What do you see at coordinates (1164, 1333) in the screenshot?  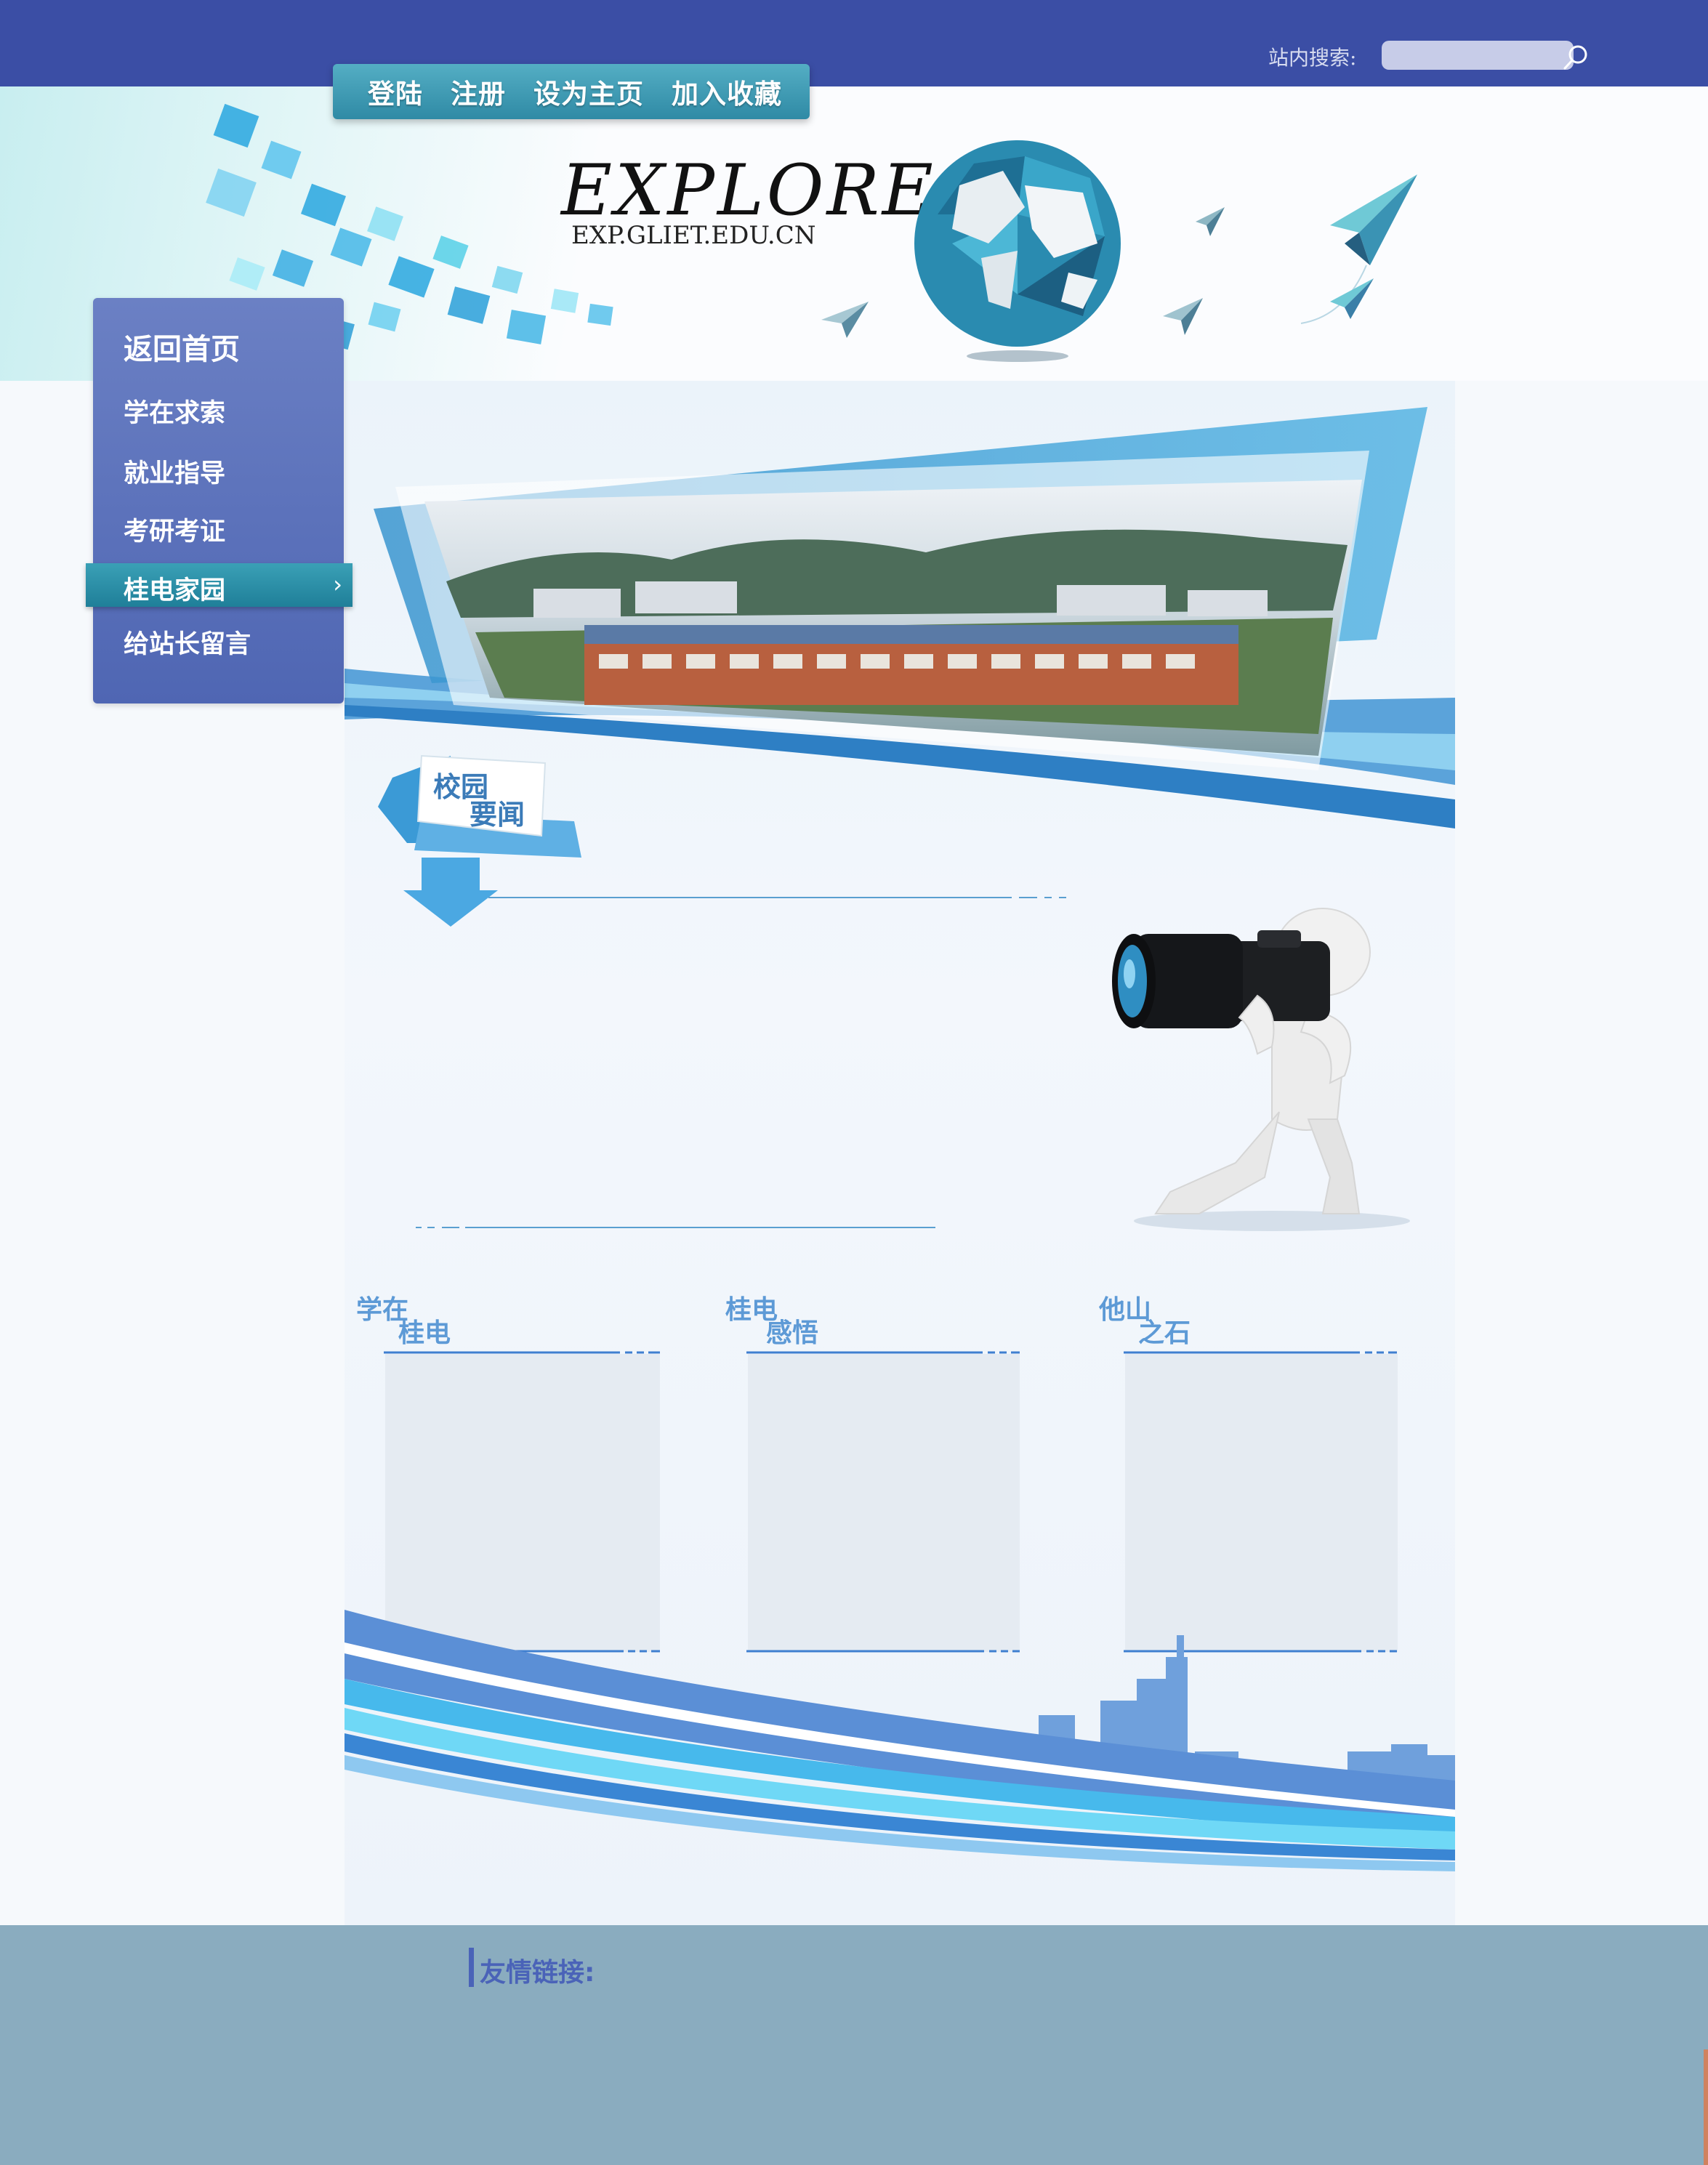 I see `section-title-others-line2: 之石` at bounding box center [1164, 1333].